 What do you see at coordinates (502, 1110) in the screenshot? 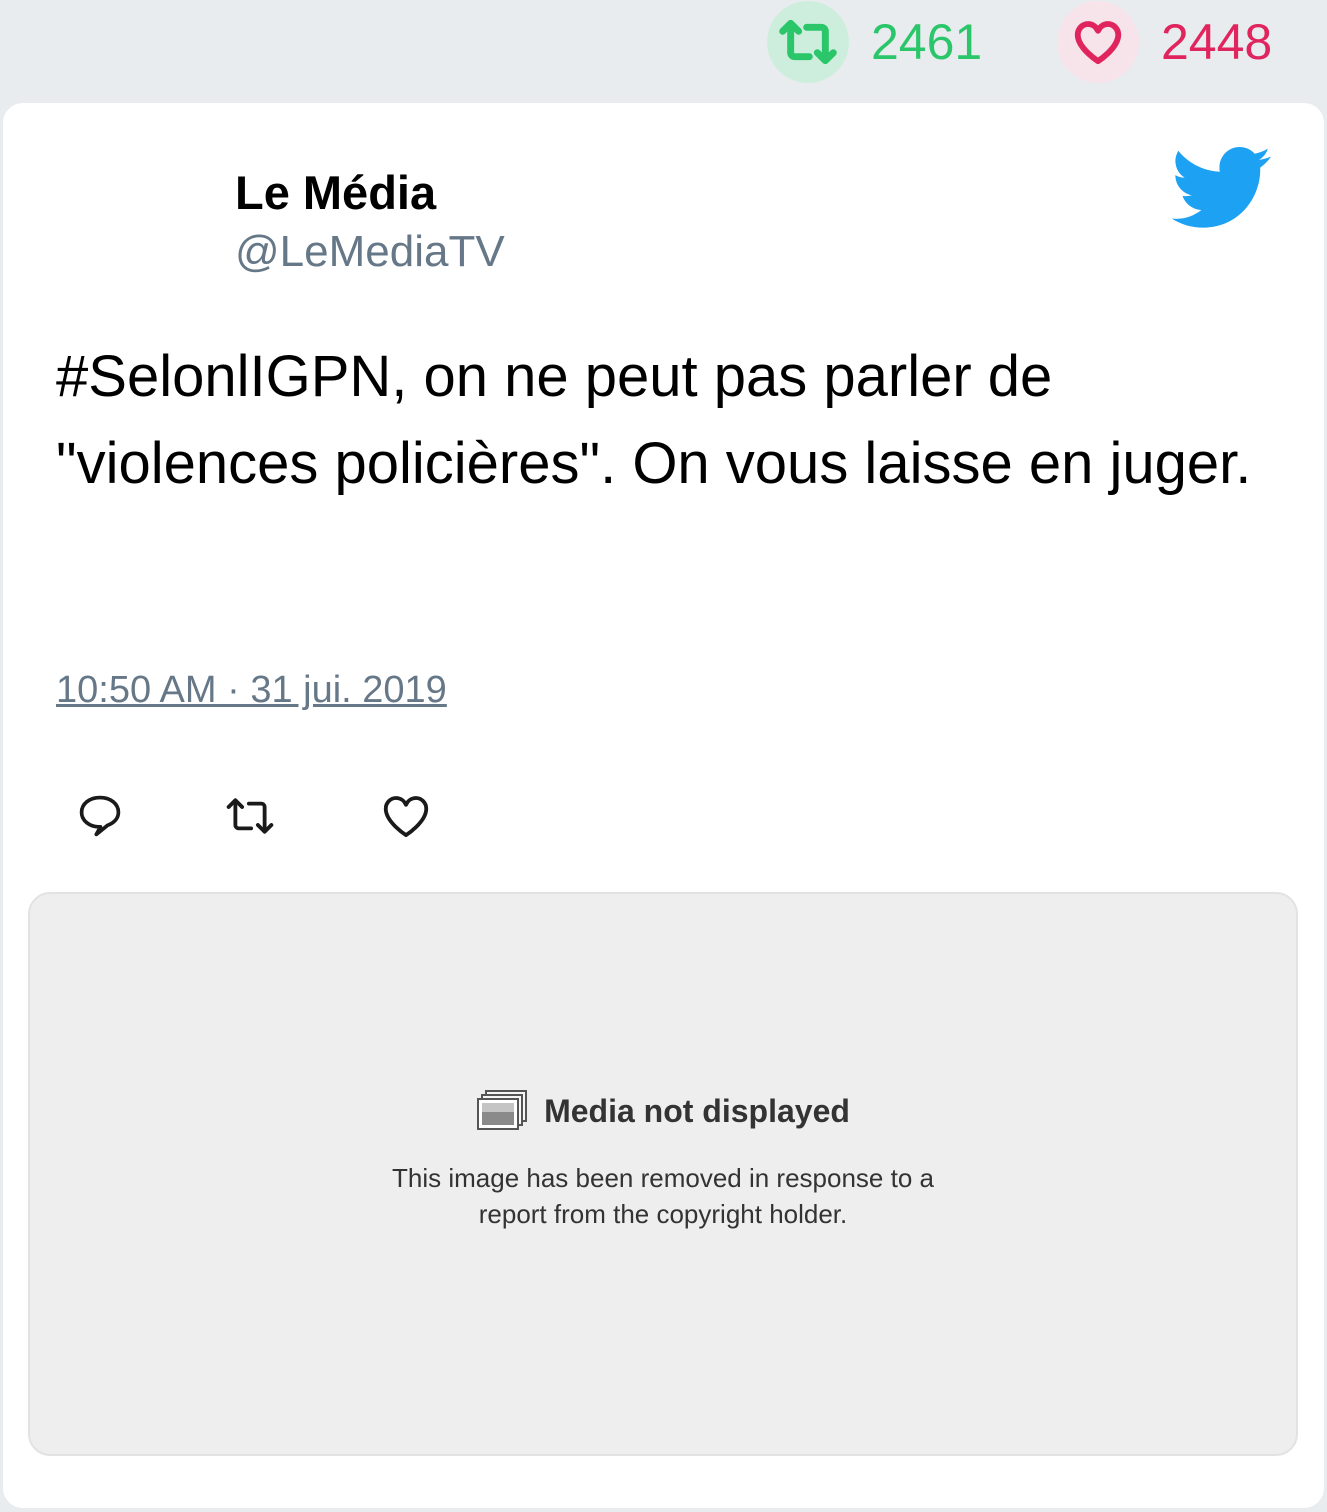
I see `media-placeholder-icon` at bounding box center [502, 1110].